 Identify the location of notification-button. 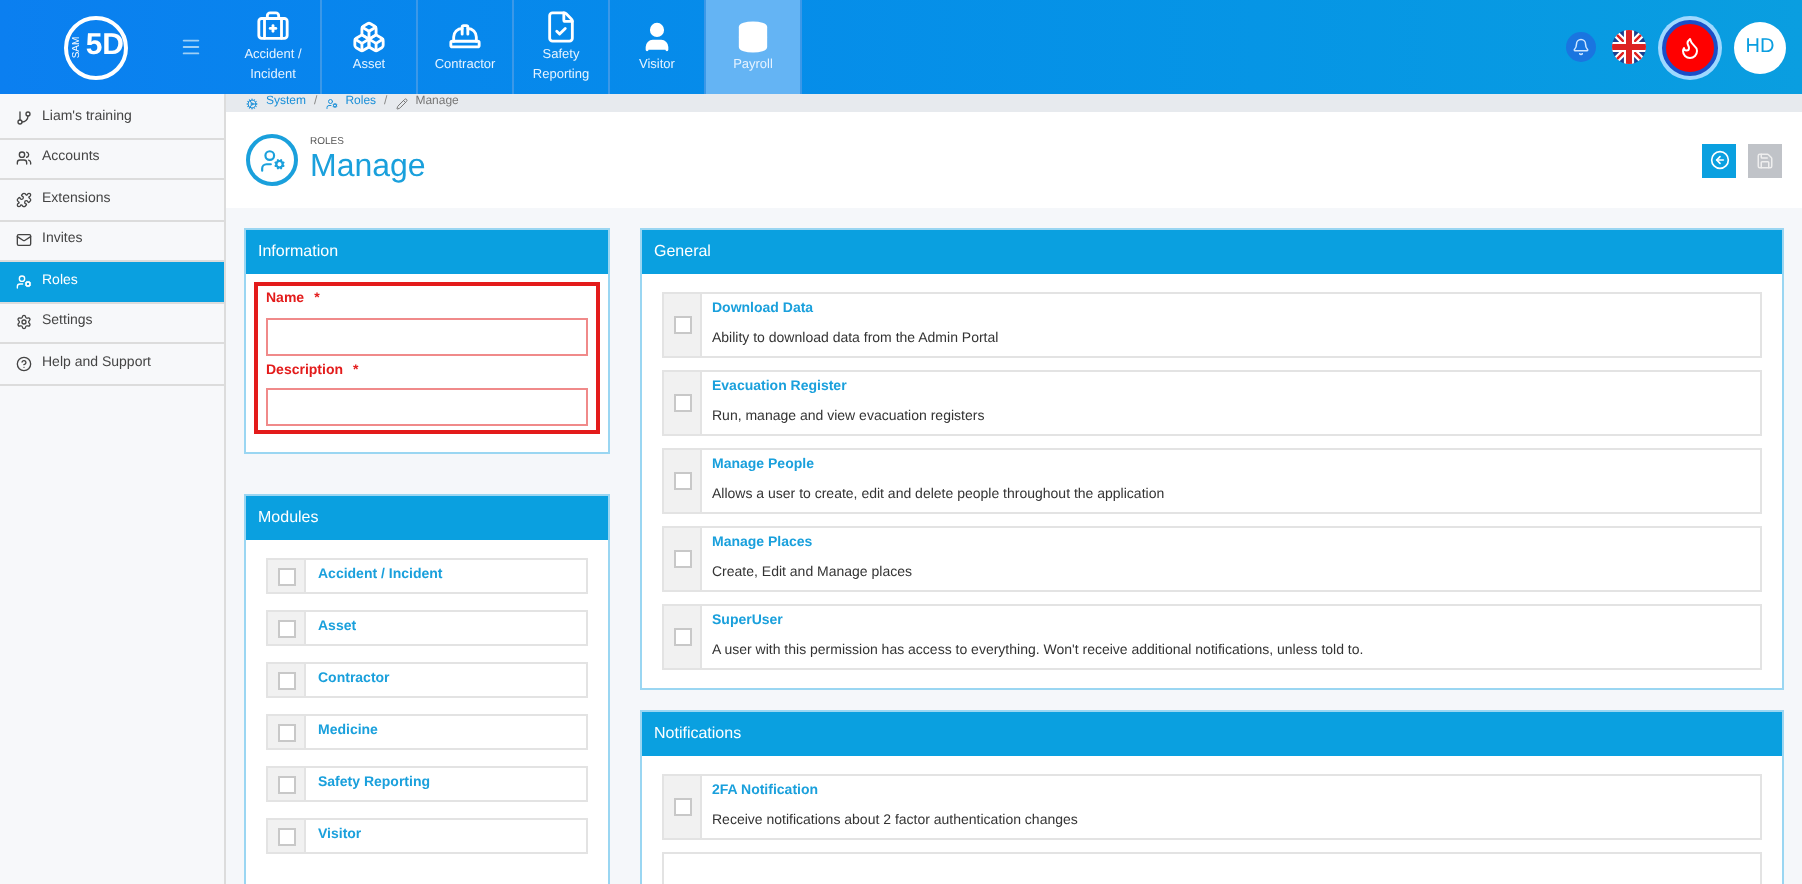
(1581, 47).